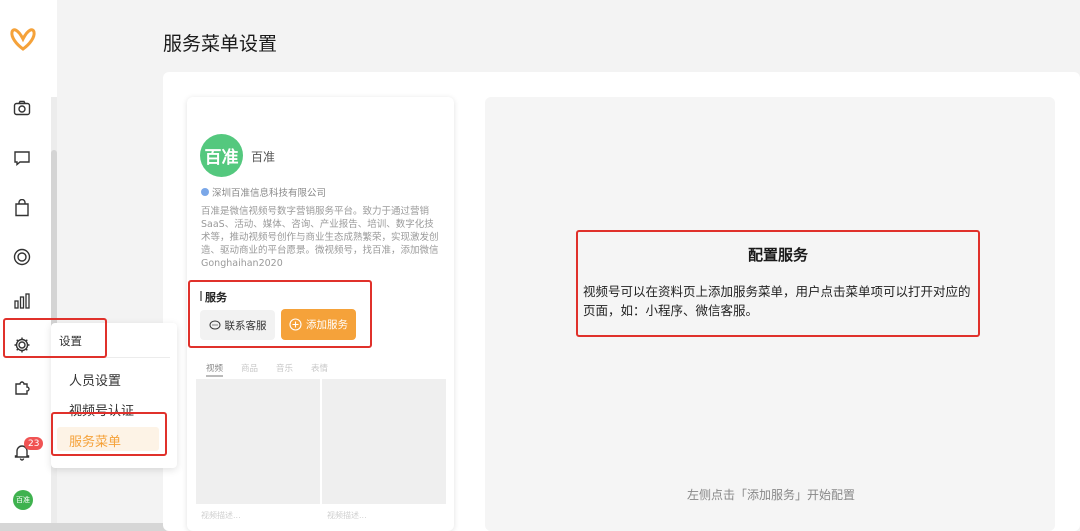 This screenshot has height=531, width=1080. Describe the element at coordinates (34, 443) in the screenshot. I see `notification-badge: 23` at that location.